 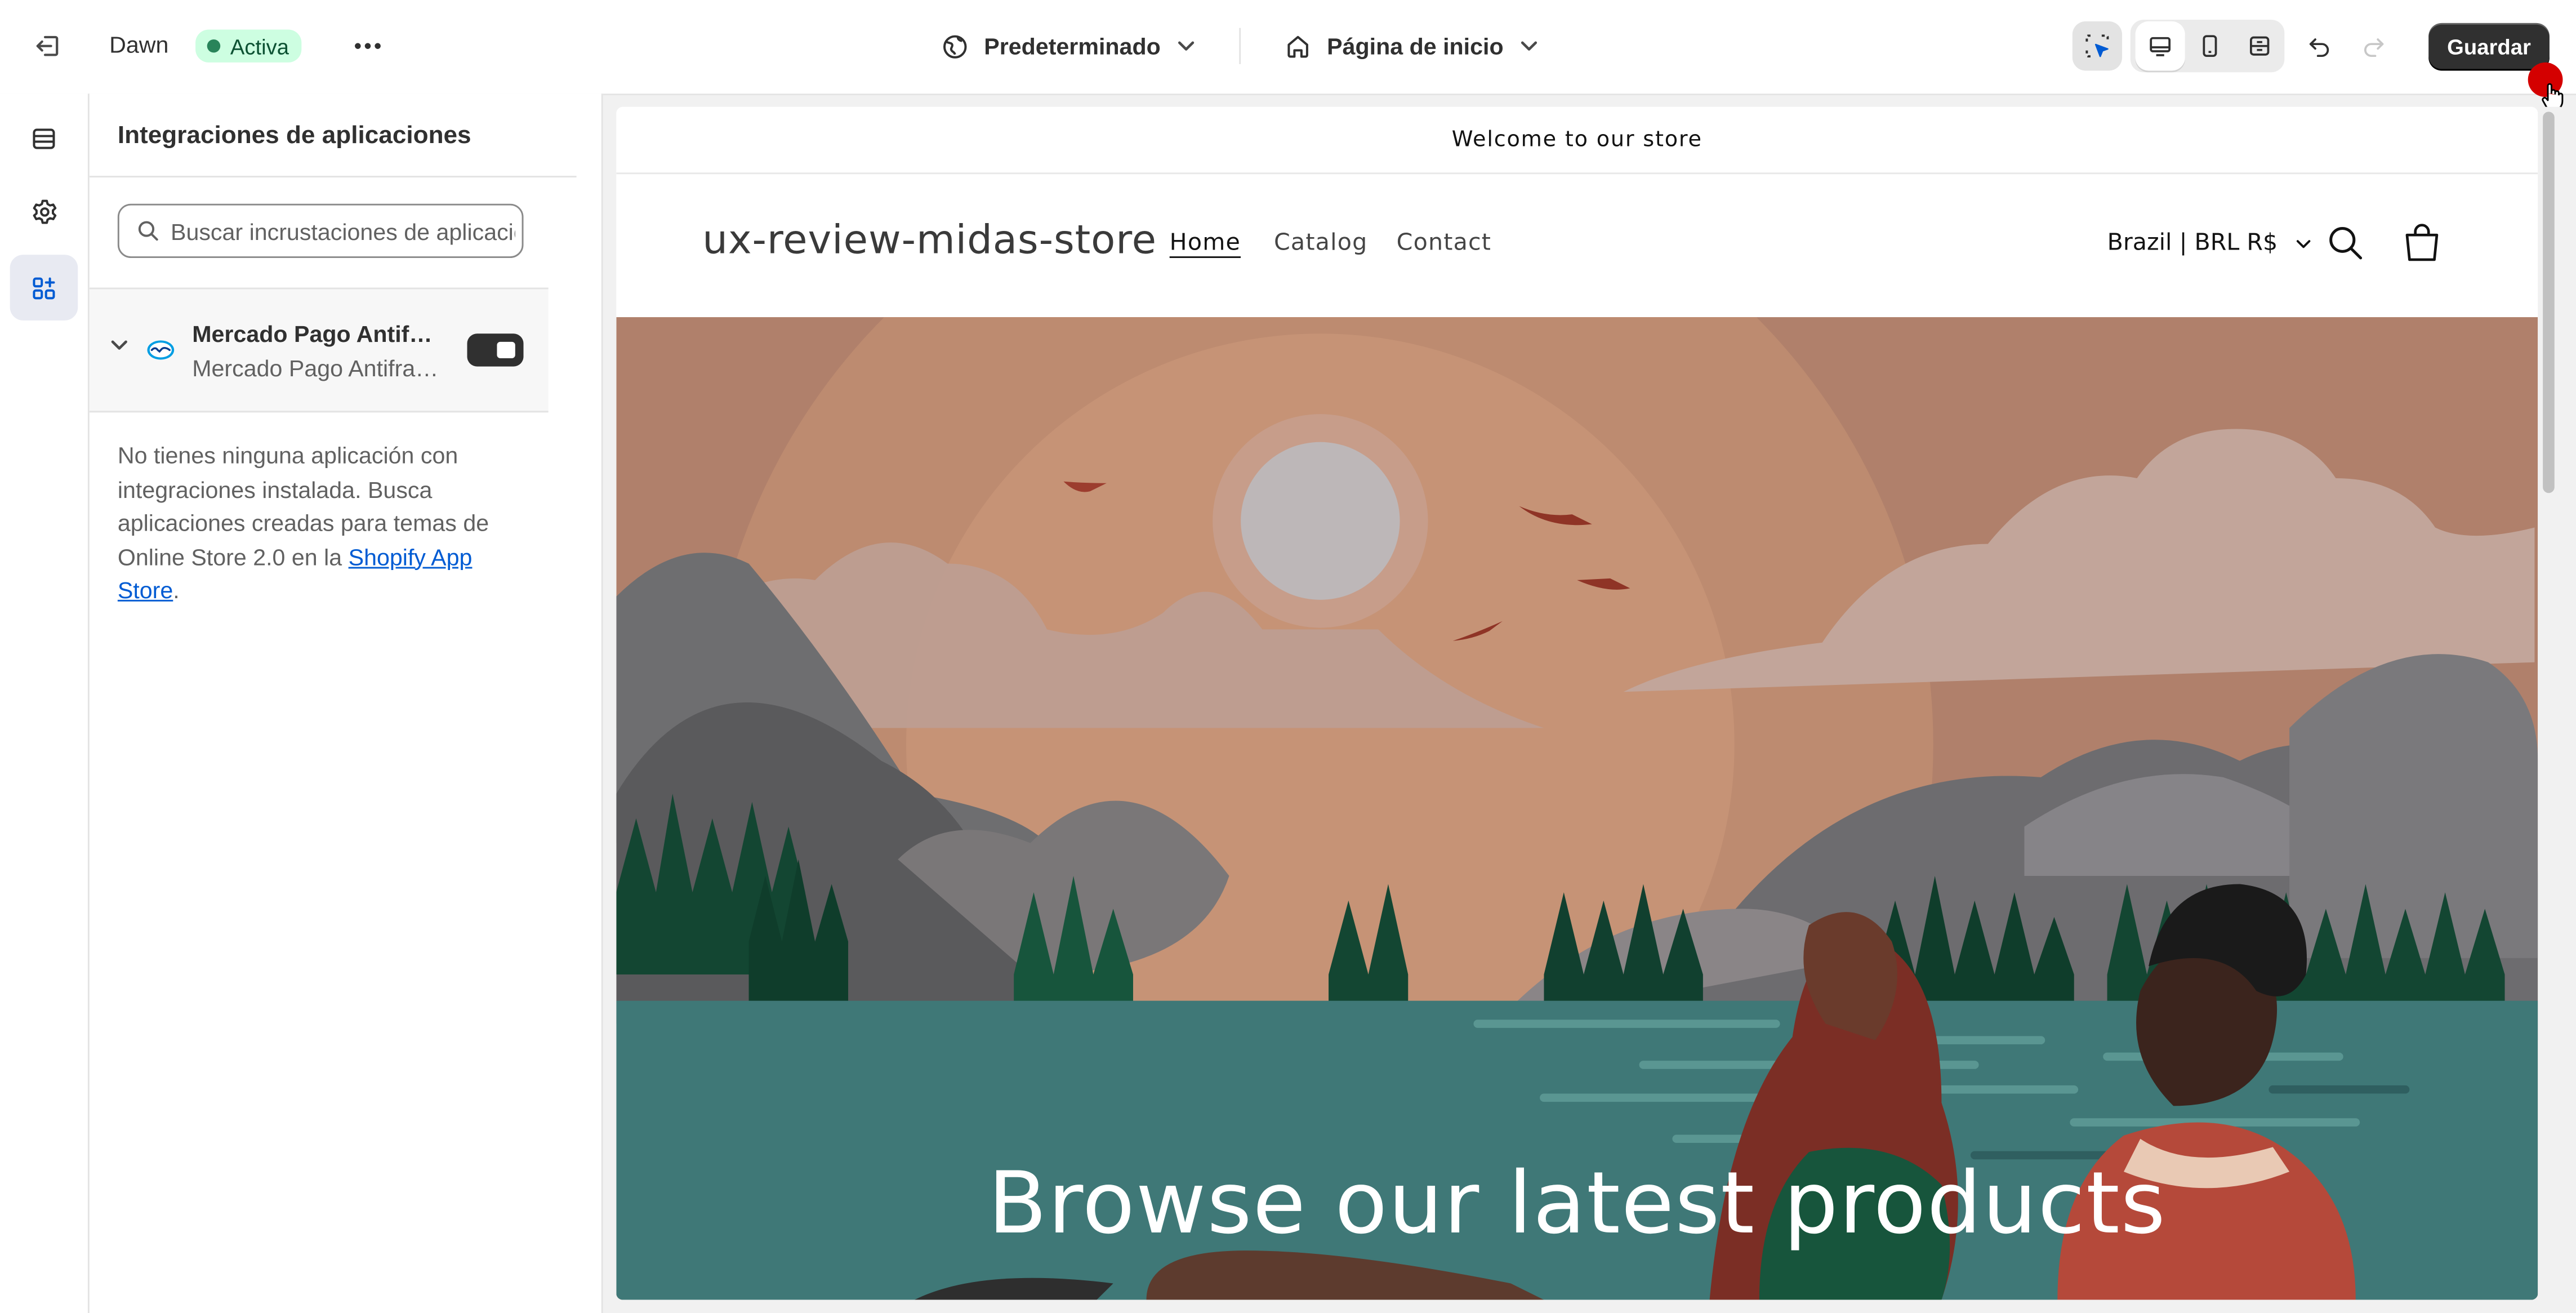 I want to click on redo-button, so click(x=2374, y=46).